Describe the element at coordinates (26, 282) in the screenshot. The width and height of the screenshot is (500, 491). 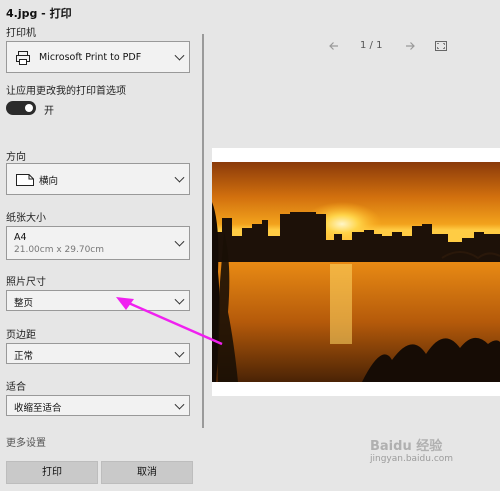
I see `photo-size-label: 照片尺寸` at that location.